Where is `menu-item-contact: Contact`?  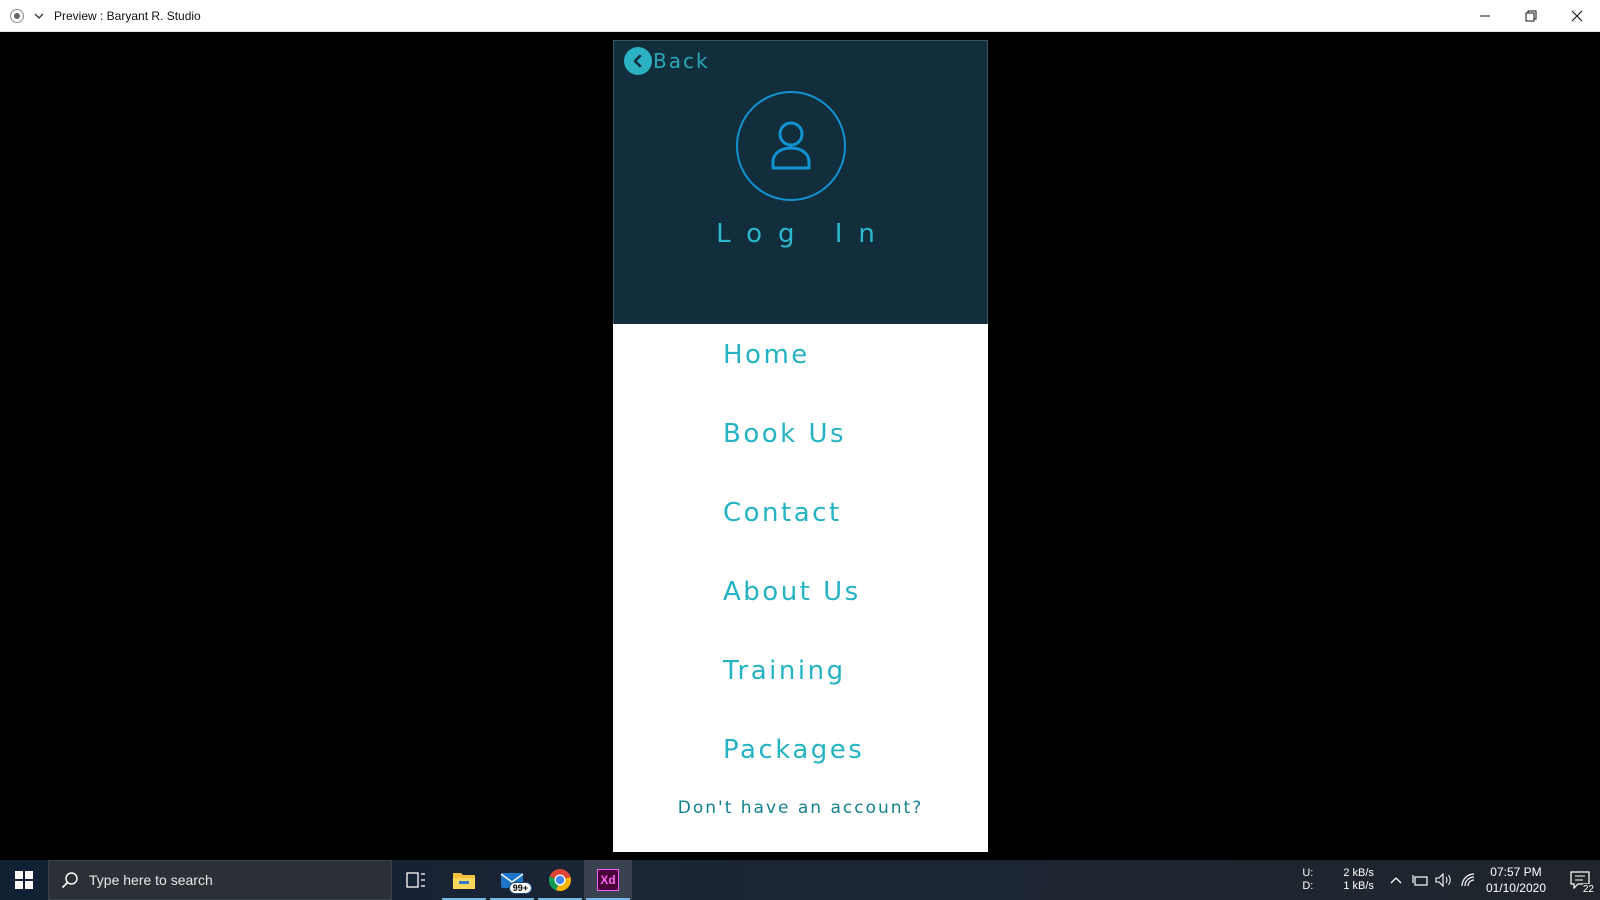 menu-item-contact: Contact is located at coordinates (782, 513).